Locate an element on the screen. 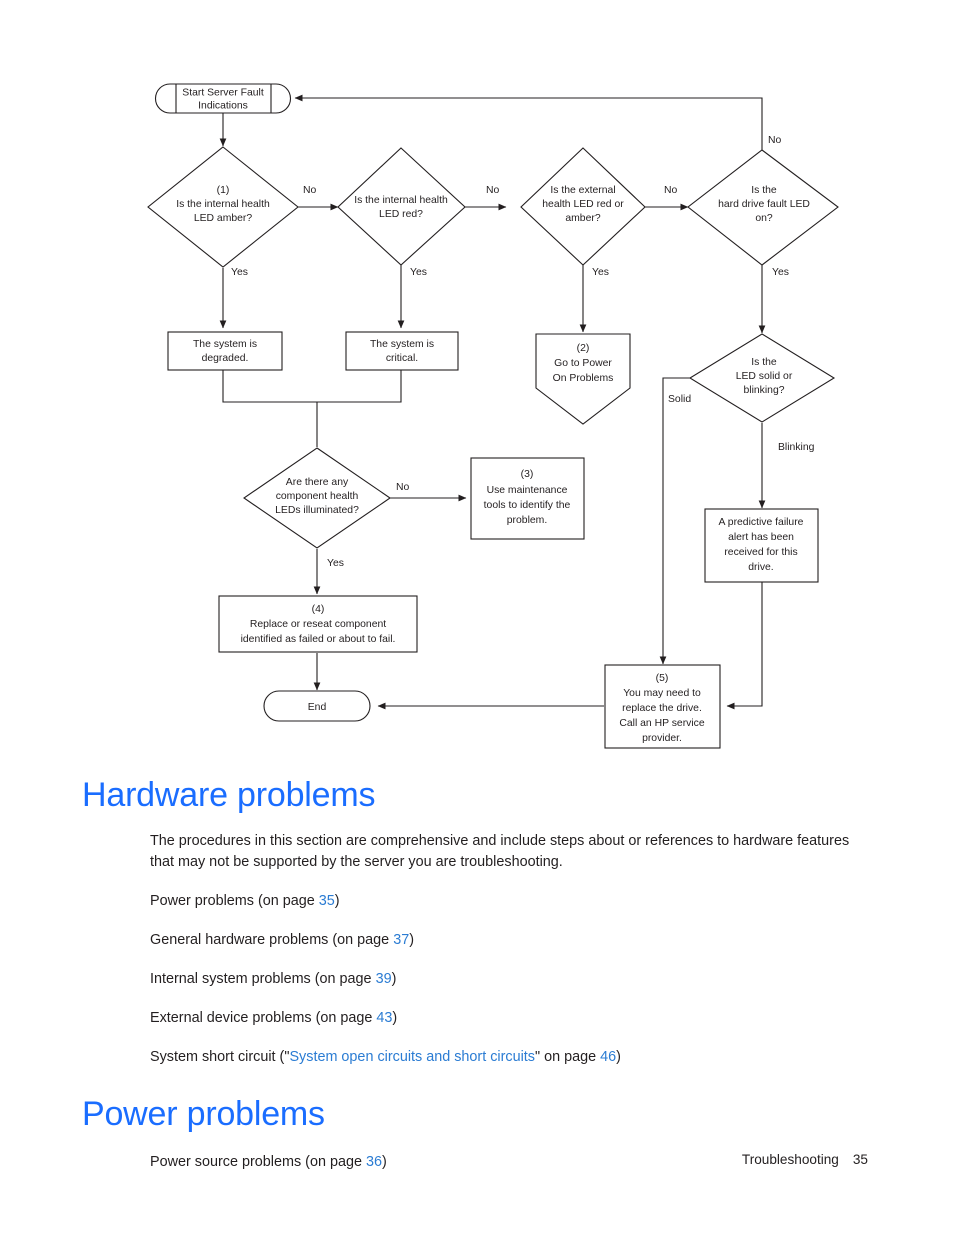 The image size is (954, 1235). node-p4-line3: tools to identify the is located at coordinates (527, 505).